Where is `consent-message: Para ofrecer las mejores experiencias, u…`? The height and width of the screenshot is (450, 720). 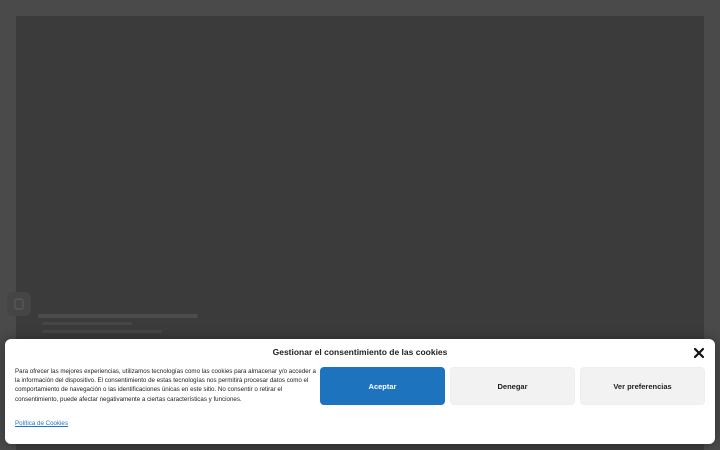
consent-message: Para ofrecer las mejores experiencias, u… is located at coordinates (165, 385).